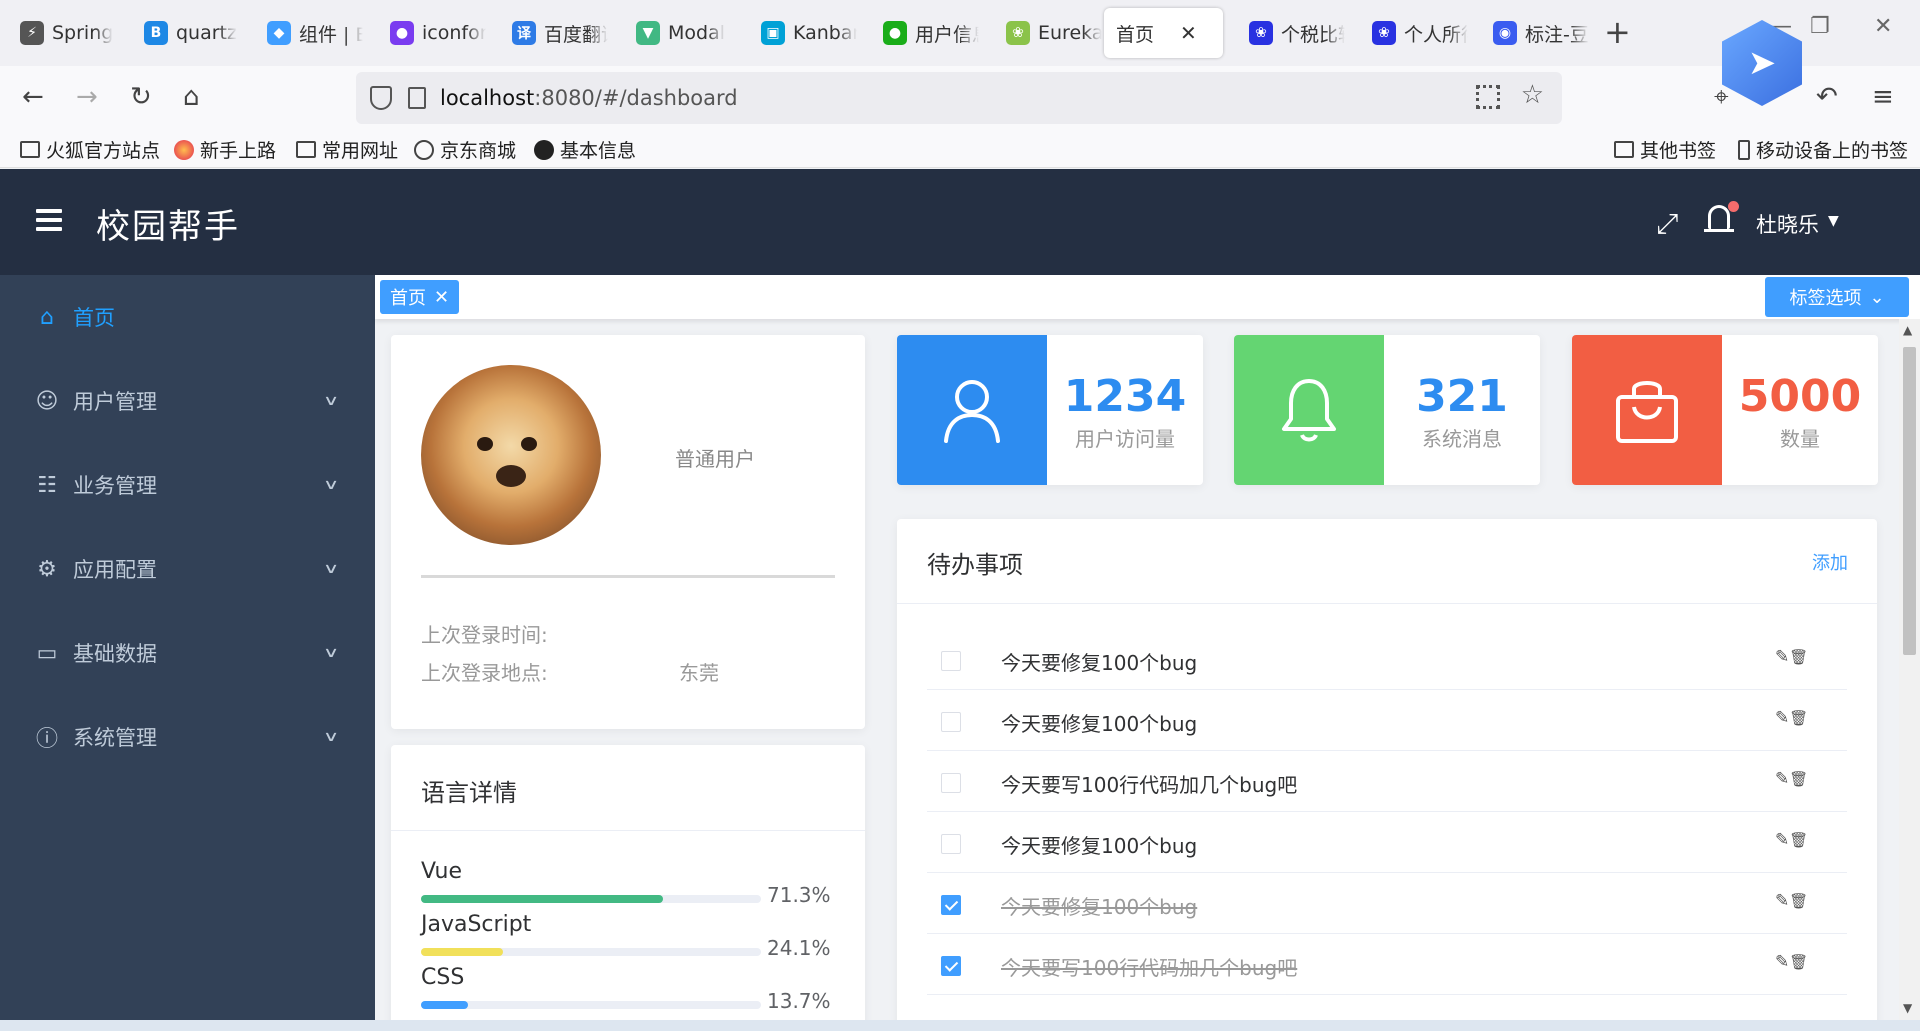  What do you see at coordinates (47, 485) in the screenshot?
I see `grid-icon: ☷` at bounding box center [47, 485].